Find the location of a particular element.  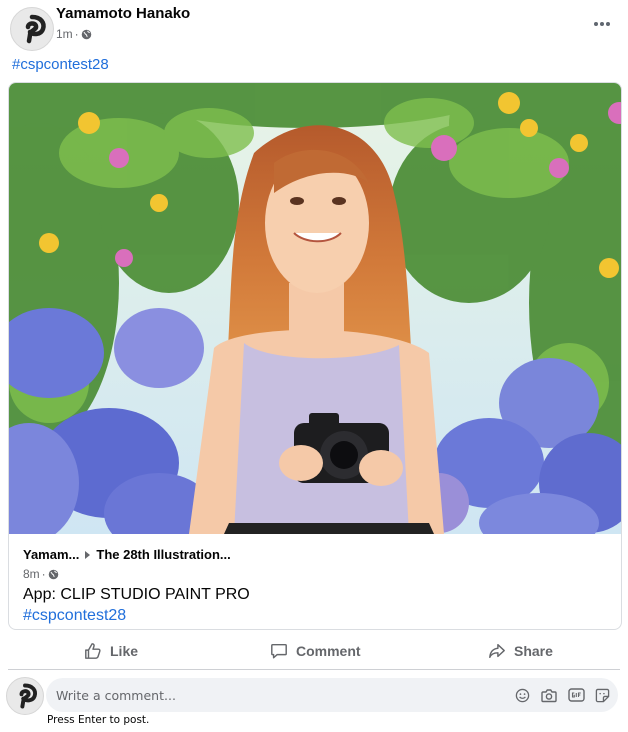

like-button: Like is located at coordinates (111, 651).